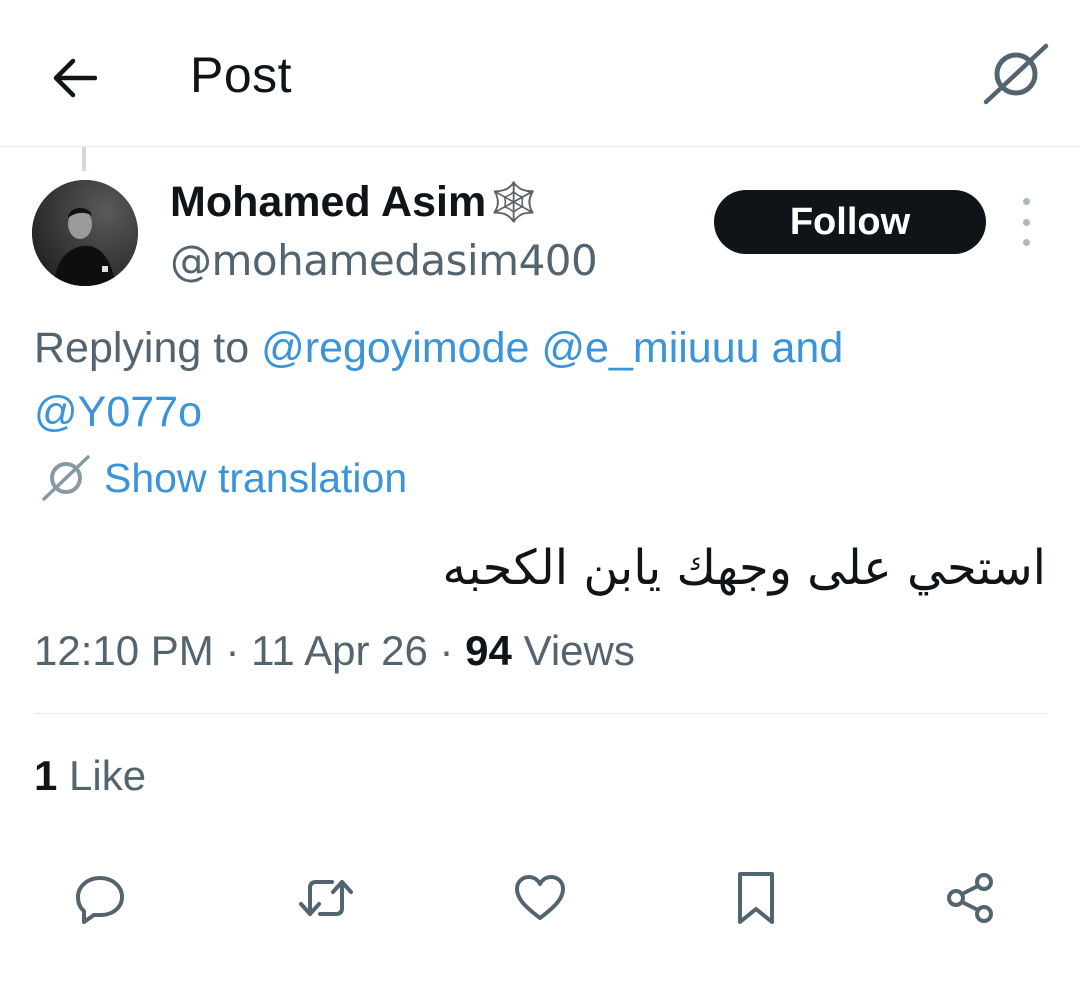 The width and height of the screenshot is (1080, 1001). What do you see at coordinates (808, 348) in the screenshot?
I see `replying-and: and` at bounding box center [808, 348].